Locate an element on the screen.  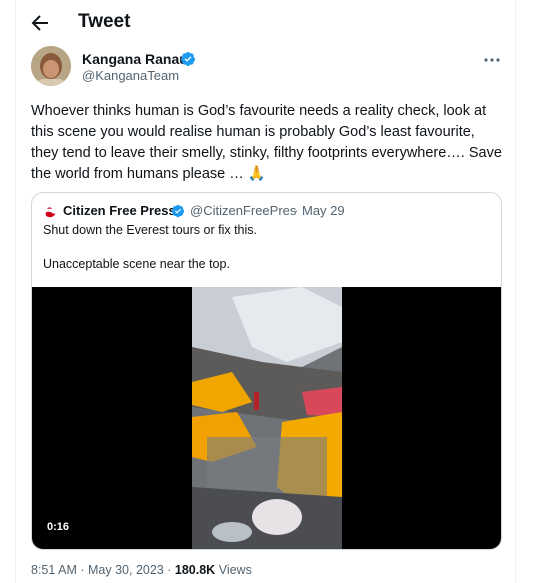
video-thumbnail is located at coordinates (267, 418).